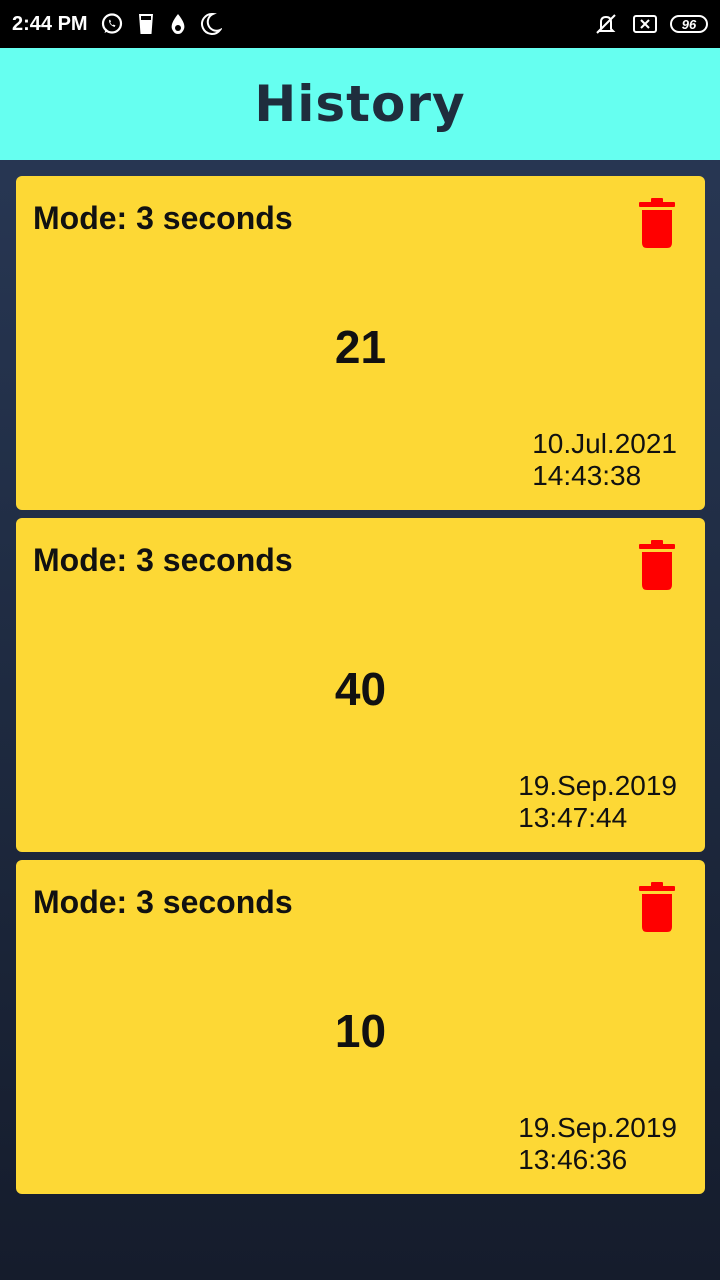 This screenshot has height=1280, width=720. Describe the element at coordinates (689, 24) in the screenshot. I see `battery-indicator: 96` at that location.